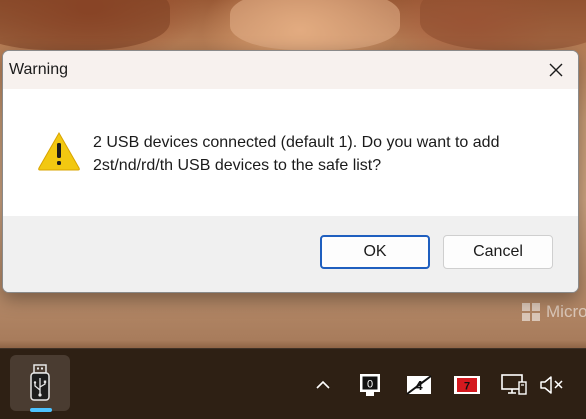 The height and width of the screenshot is (419, 586). Describe the element at coordinates (498, 252) in the screenshot. I see `cancel-button: Cancel` at that location.